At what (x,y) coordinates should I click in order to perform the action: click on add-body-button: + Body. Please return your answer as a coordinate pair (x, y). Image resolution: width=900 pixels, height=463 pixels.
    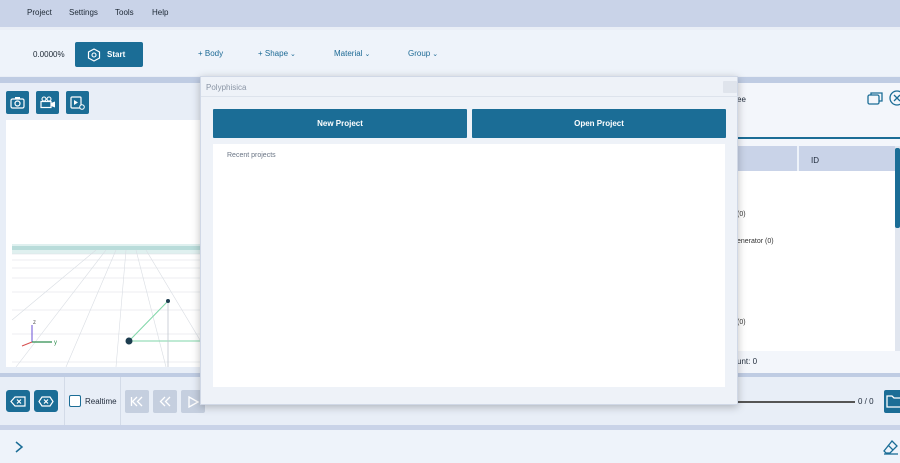
    Looking at the image, I should click on (210, 53).